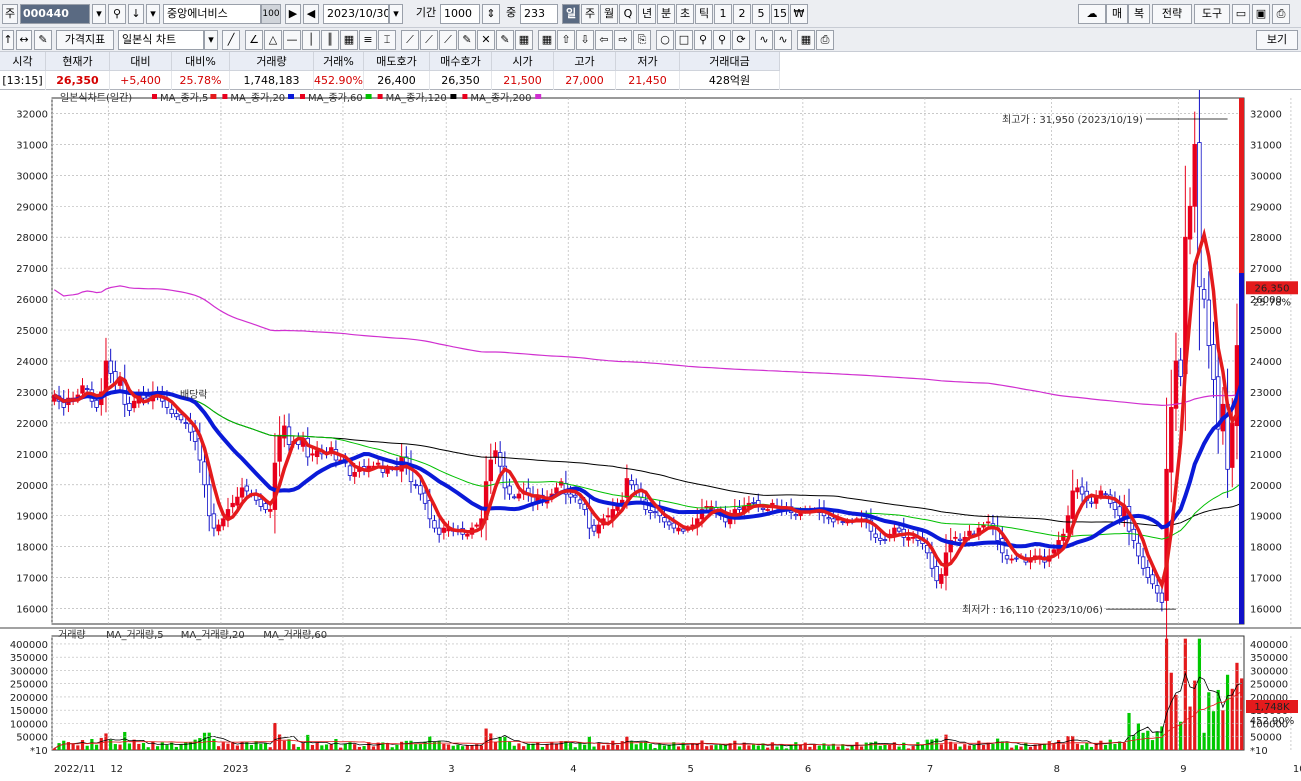 Image resolution: width=1301 pixels, height=781 pixels. What do you see at coordinates (799, 14) in the screenshot?
I see `interval-tab: ₩` at bounding box center [799, 14].